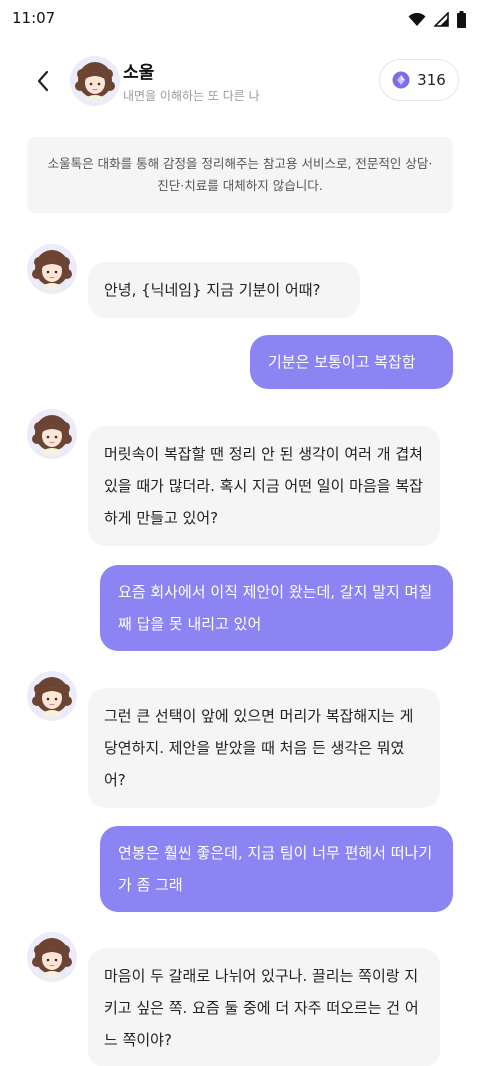  Describe the element at coordinates (139, 73) in the screenshot. I see `character-name: 소울` at that location.